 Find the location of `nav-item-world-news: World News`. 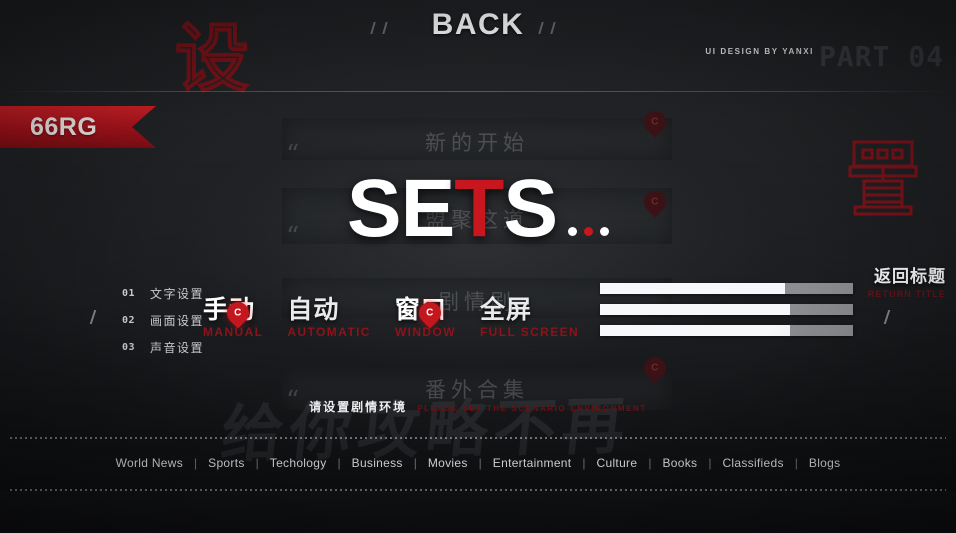

nav-item-world-news: World News is located at coordinates (149, 463).